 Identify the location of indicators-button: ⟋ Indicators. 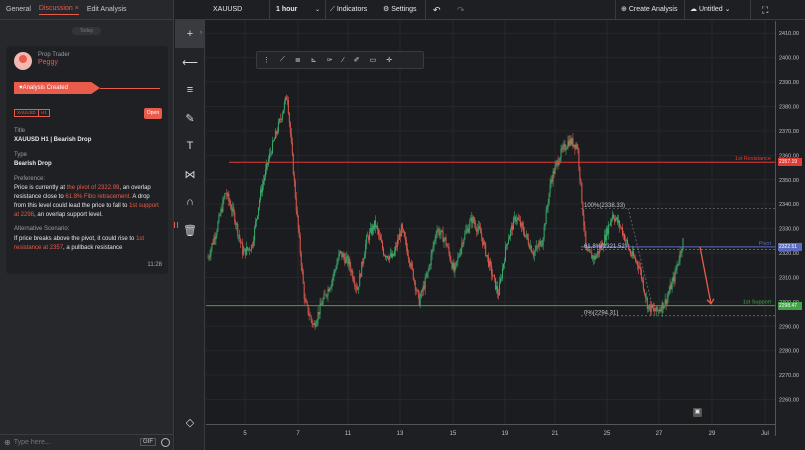
(348, 10).